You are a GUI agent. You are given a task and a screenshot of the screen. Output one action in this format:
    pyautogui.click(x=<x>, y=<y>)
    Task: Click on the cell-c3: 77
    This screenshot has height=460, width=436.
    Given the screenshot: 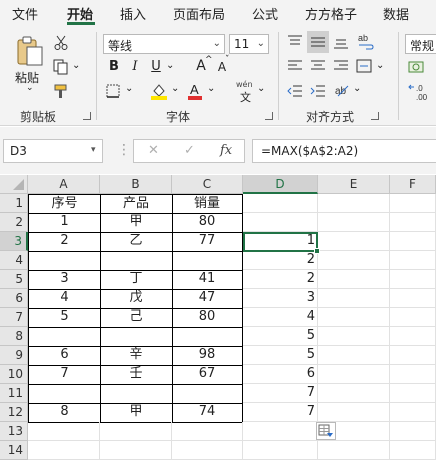 What is the action you would take?
    pyautogui.click(x=207, y=242)
    